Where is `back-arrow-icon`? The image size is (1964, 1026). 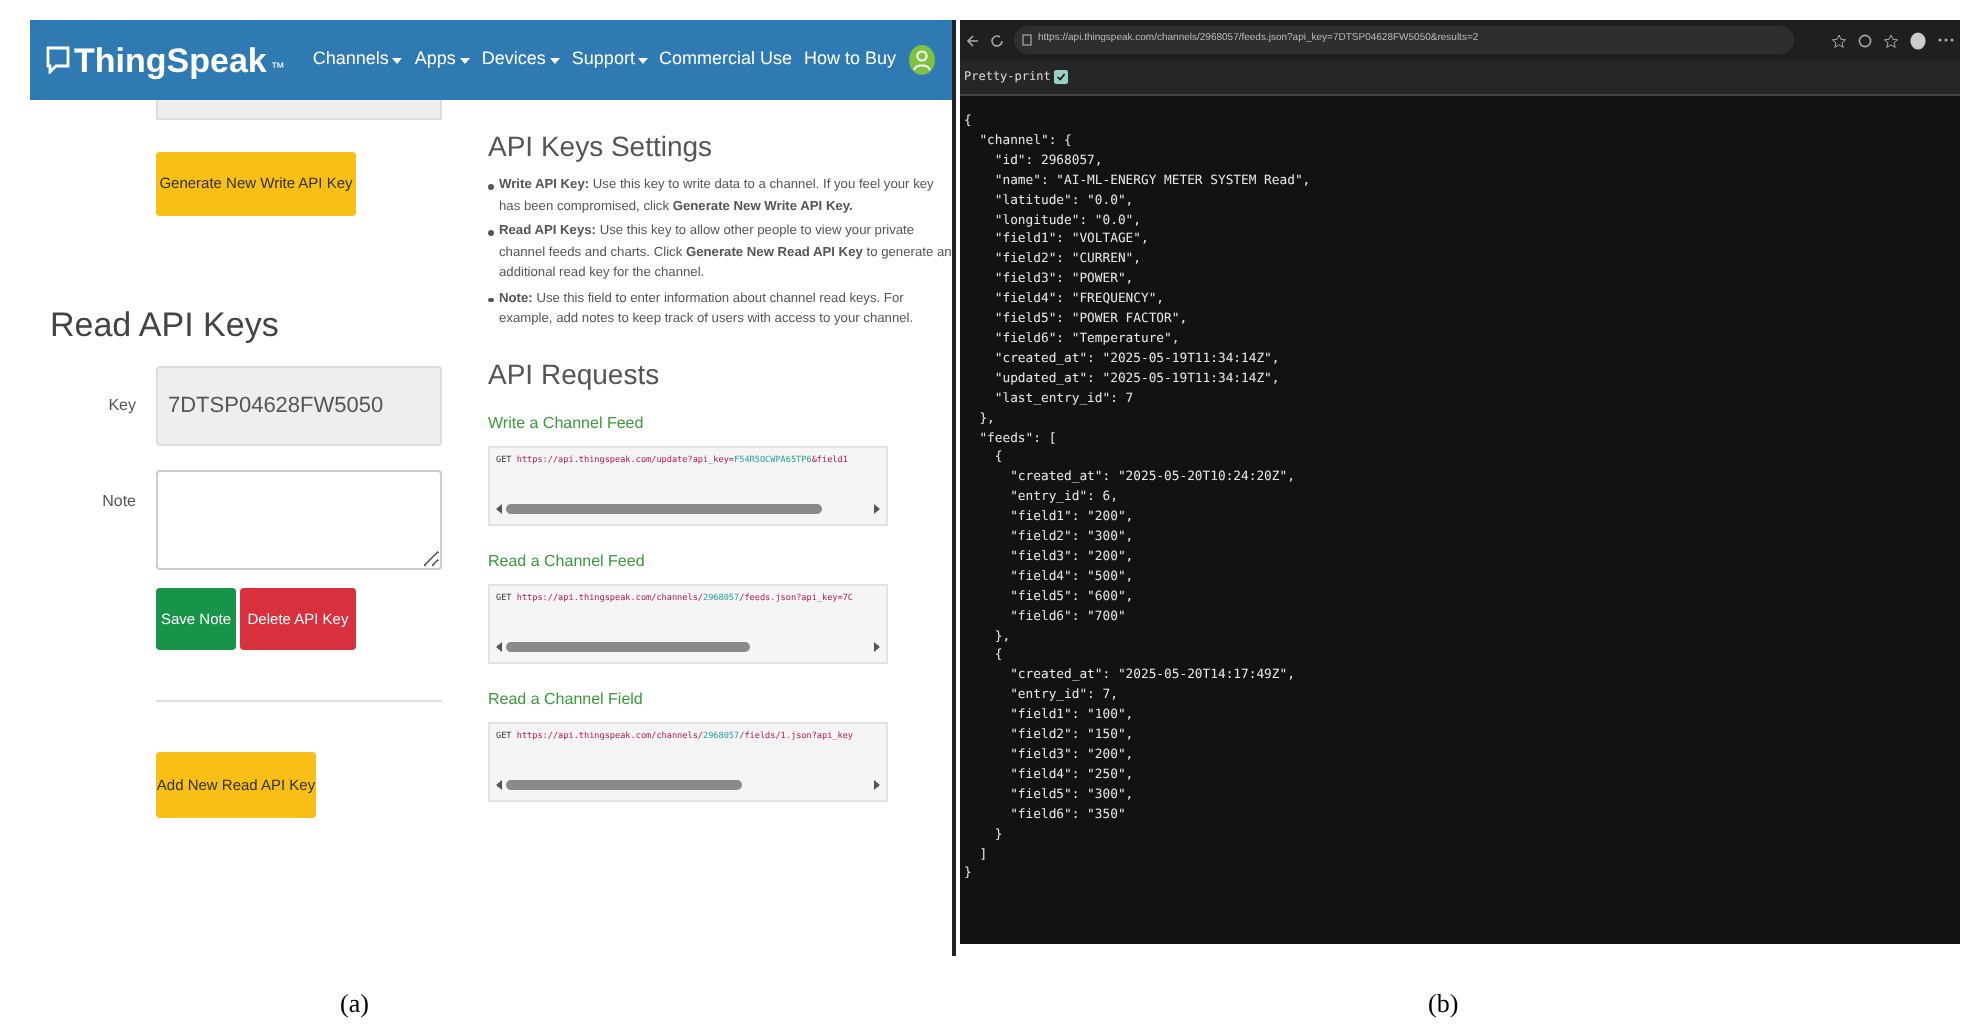
back-arrow-icon is located at coordinates (973, 40).